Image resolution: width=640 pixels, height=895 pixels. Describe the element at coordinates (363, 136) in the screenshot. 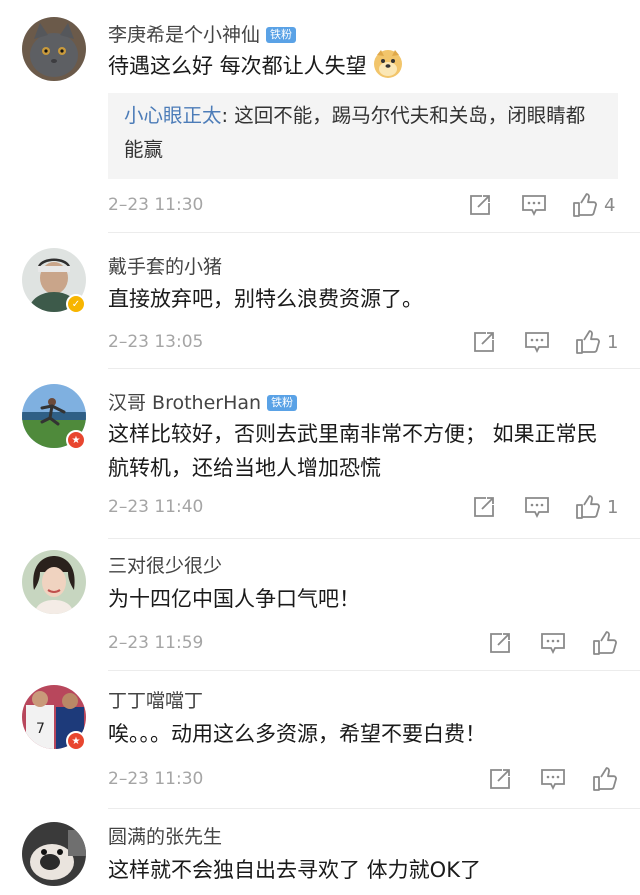

I see `quoted-reply: 小心眼正太: 这回不能，踢马尔代夫和关岛，闭眼睛都能赢` at that location.